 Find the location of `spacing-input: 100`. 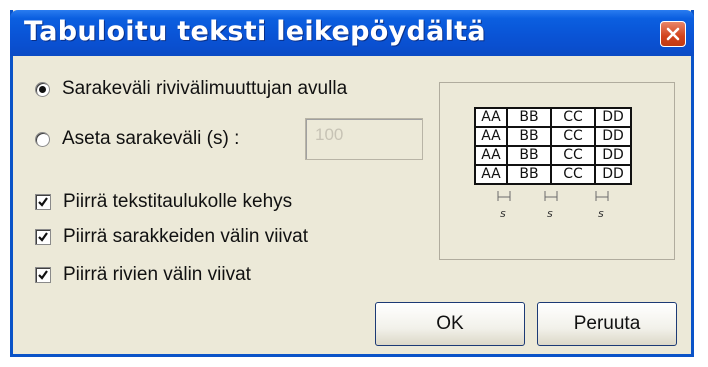

spacing-input: 100 is located at coordinates (364, 139).